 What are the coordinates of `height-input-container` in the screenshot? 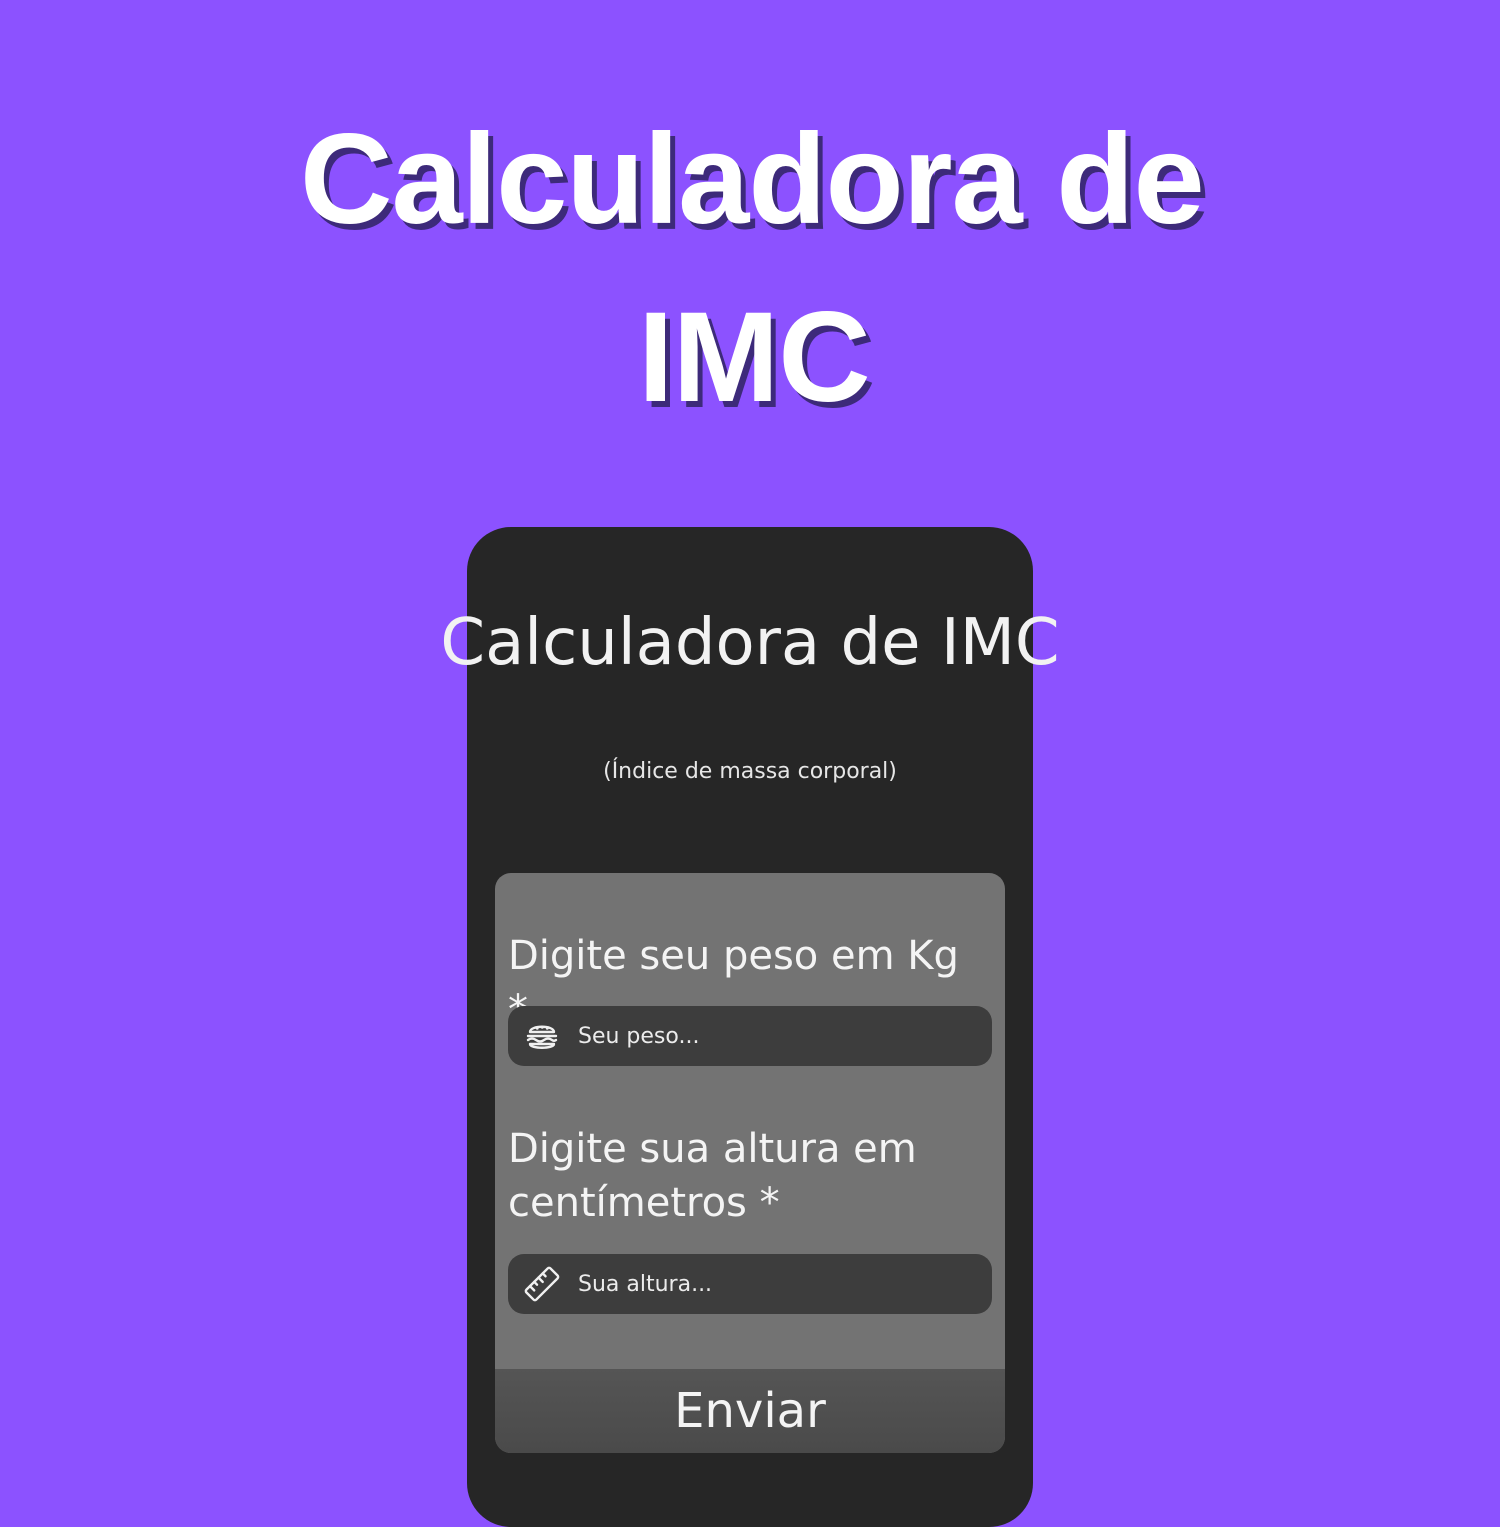 It's located at (750, 1284).